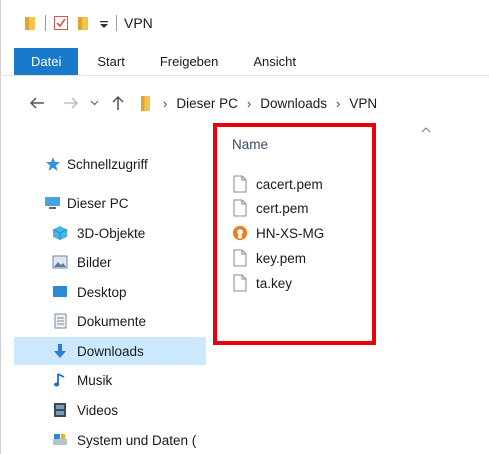 This screenshot has width=489, height=454. What do you see at coordinates (363, 103) in the screenshot?
I see `breadcrumb-vpn: VPN` at bounding box center [363, 103].